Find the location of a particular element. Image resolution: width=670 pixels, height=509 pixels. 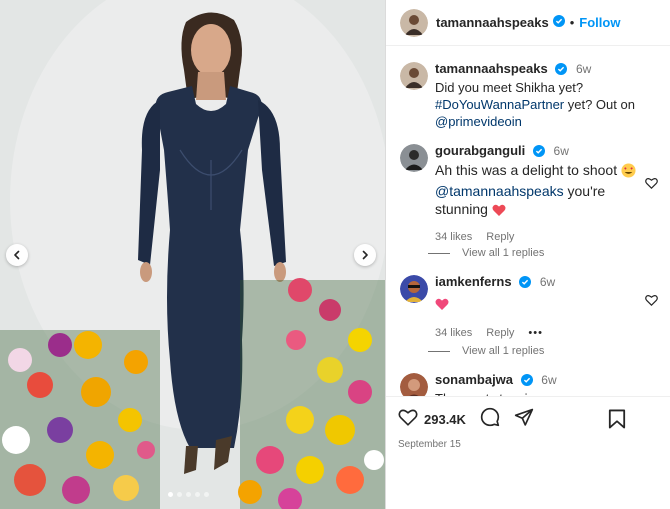

like-heart-icon is located at coordinates (408, 419).